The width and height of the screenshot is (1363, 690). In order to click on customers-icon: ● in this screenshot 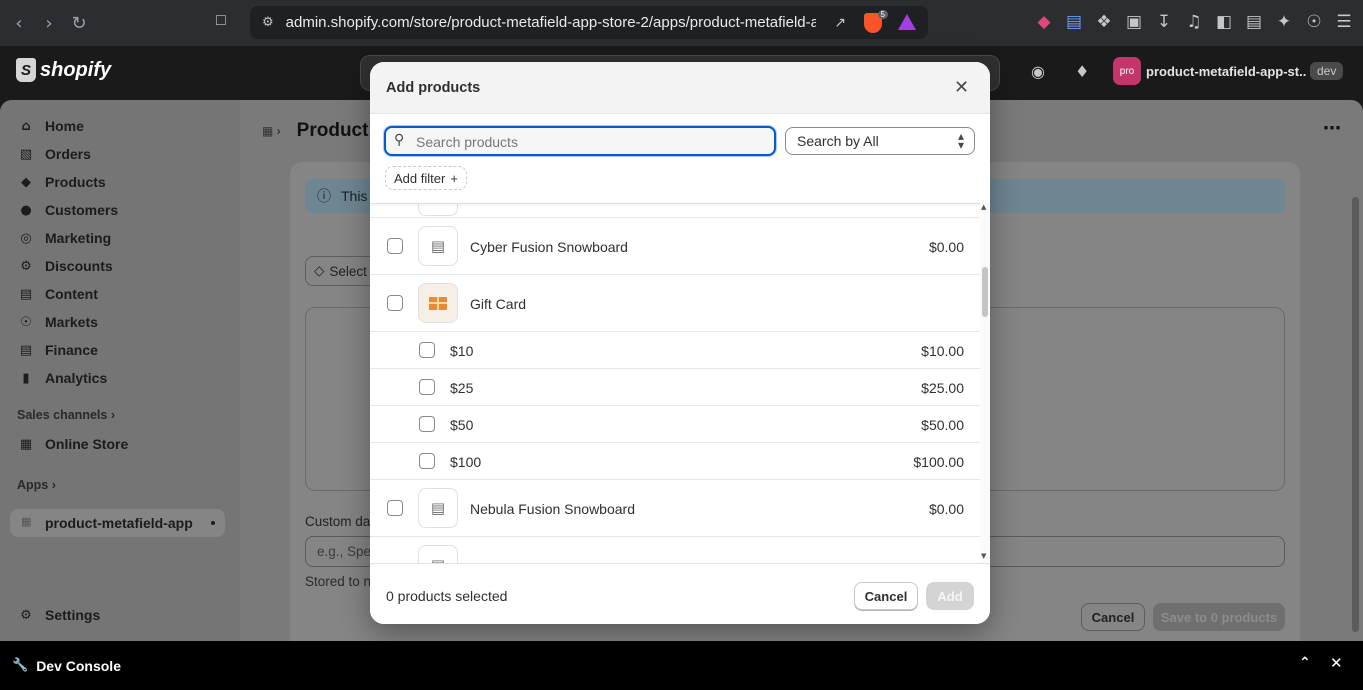, I will do `click(26, 210)`.